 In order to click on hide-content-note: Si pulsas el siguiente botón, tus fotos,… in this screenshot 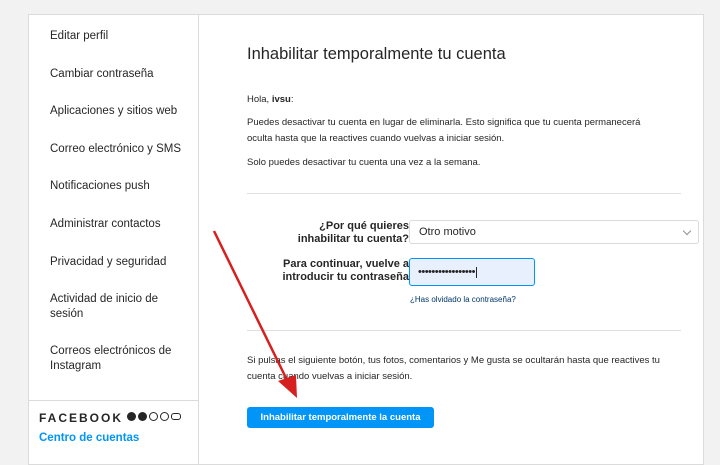, I will do `click(453, 368)`.